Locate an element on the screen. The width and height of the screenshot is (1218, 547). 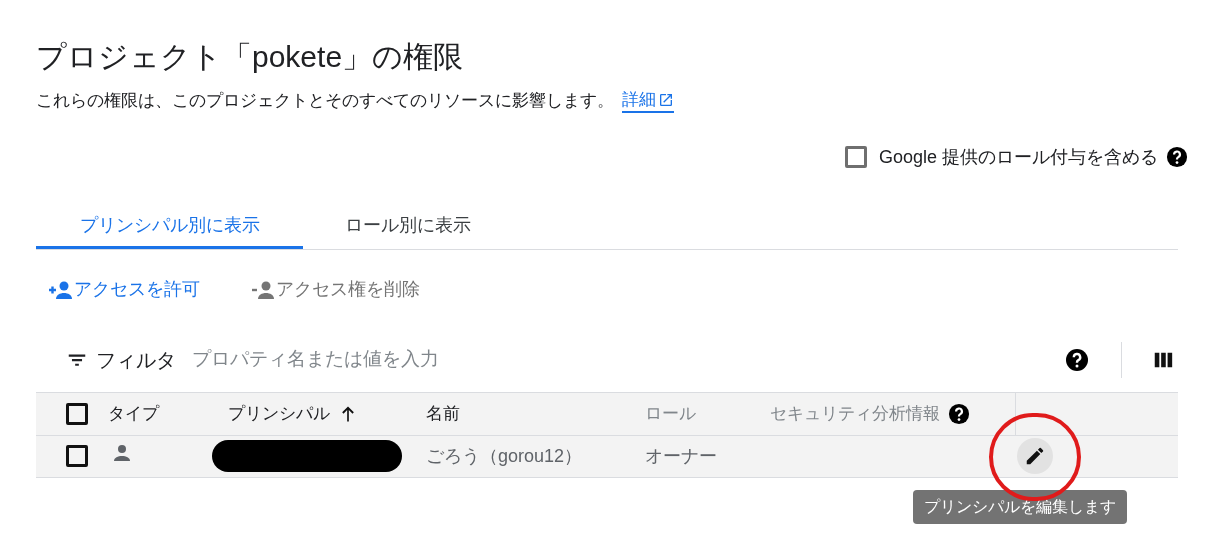
grant-access-button: アクセスを許可 is located at coordinates (124, 289).